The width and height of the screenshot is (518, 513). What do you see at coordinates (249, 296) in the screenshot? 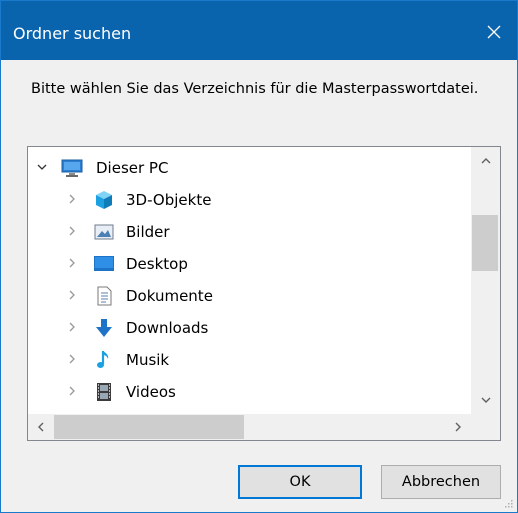
I see `tree-item-dokumente: Dokumente` at bounding box center [249, 296].